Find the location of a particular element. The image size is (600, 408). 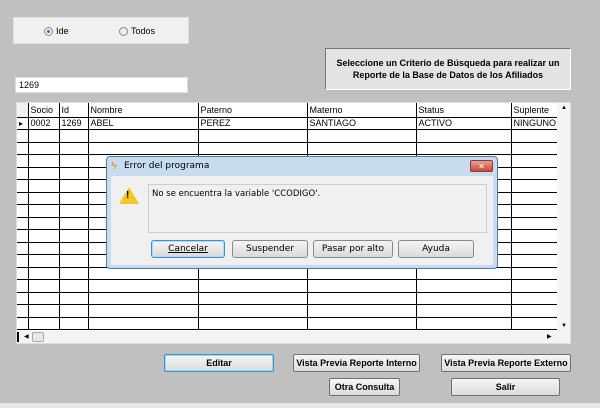

cell-socio: 0002 is located at coordinates (43, 123).